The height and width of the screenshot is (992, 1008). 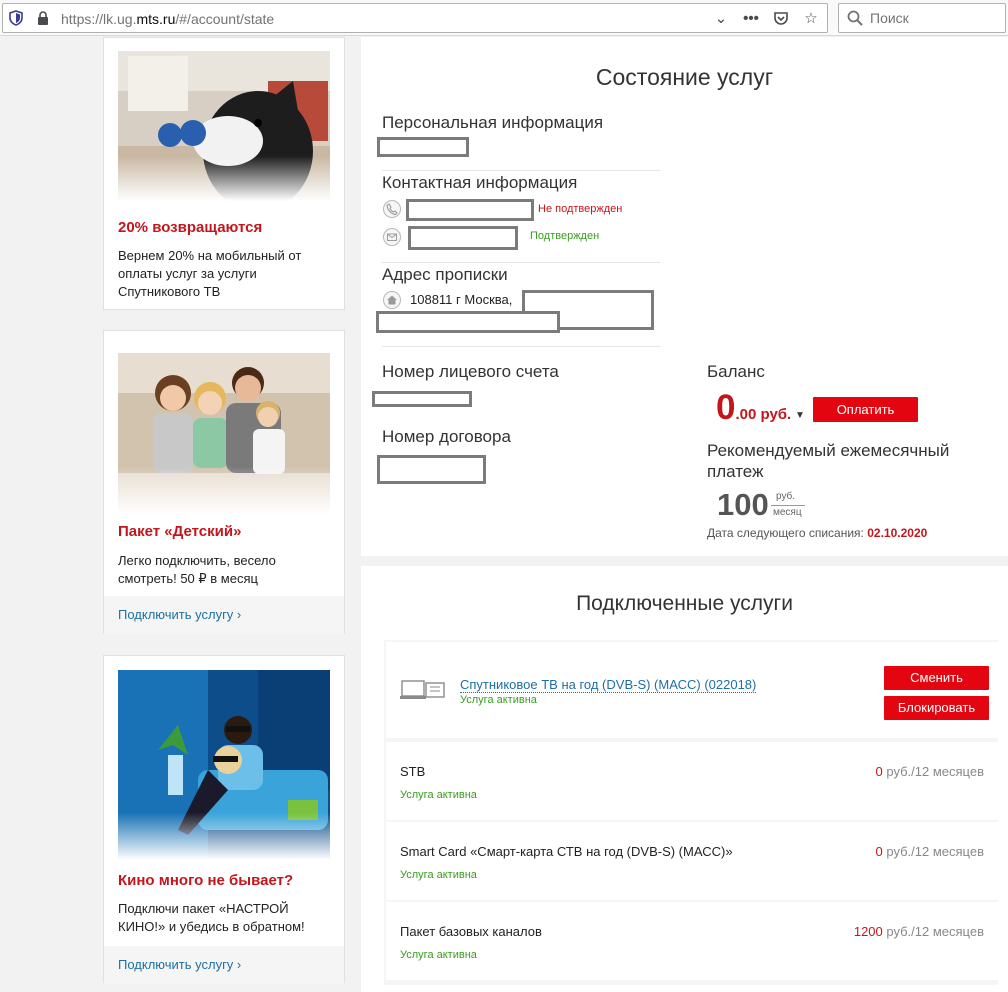 What do you see at coordinates (446, 436) in the screenshot?
I see `contract-number-title: Номер договора` at bounding box center [446, 436].